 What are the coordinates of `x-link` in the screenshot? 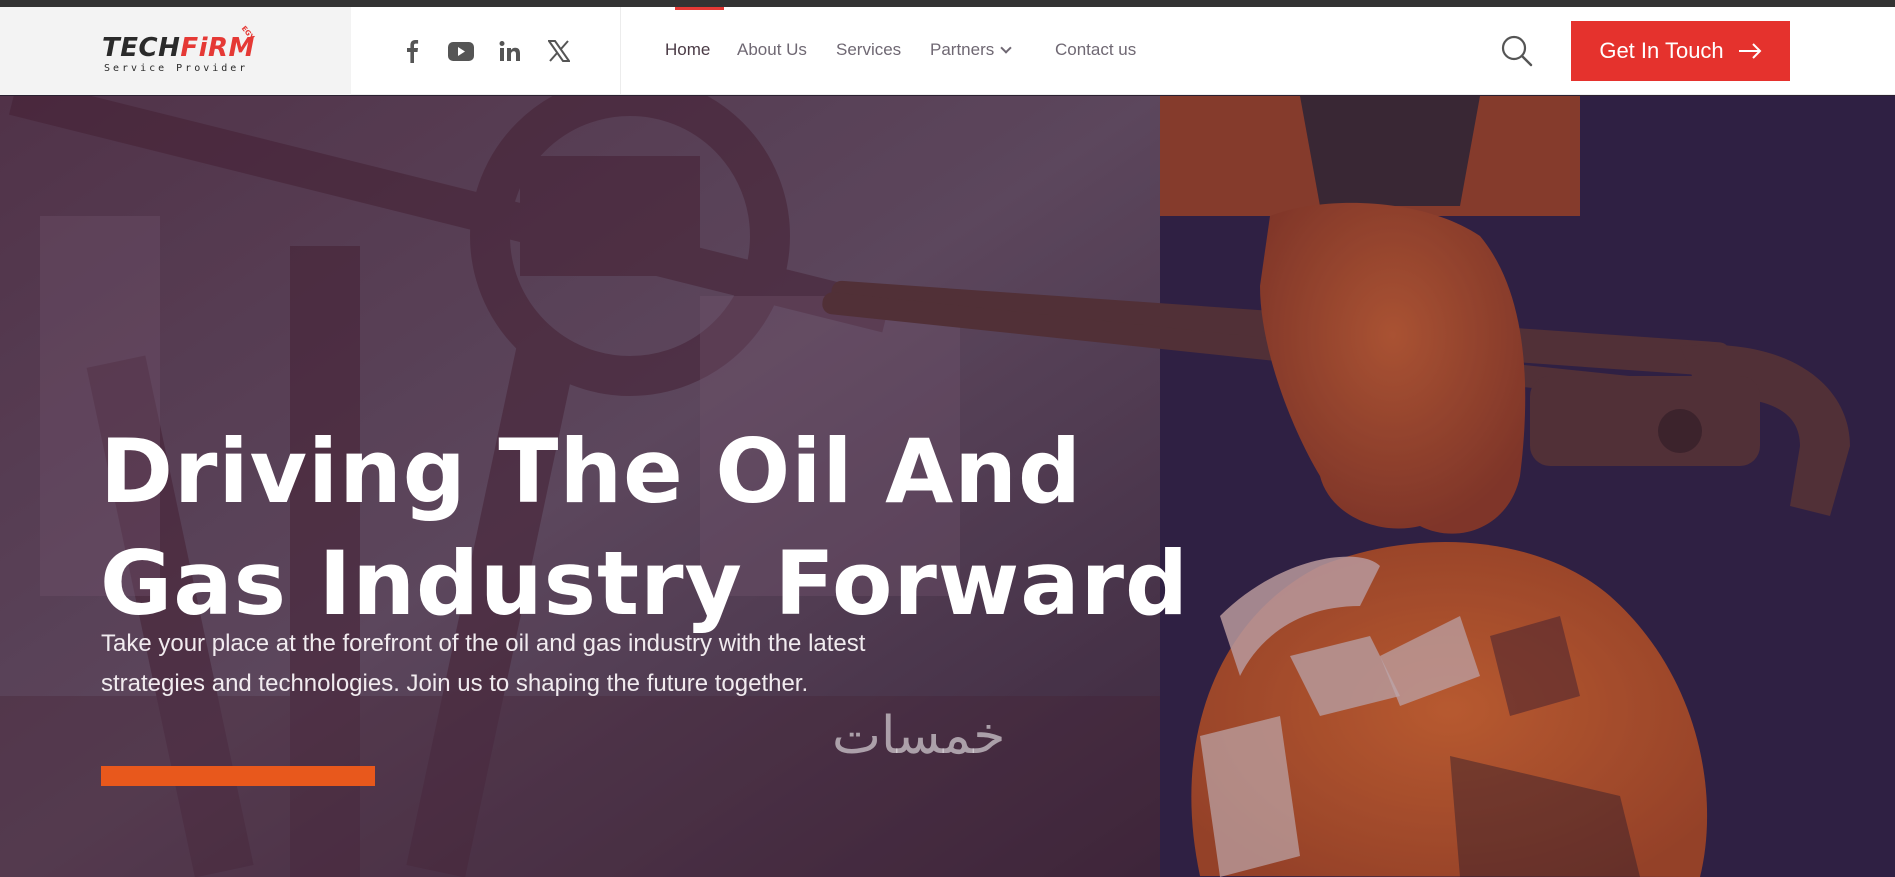 It's located at (559, 51).